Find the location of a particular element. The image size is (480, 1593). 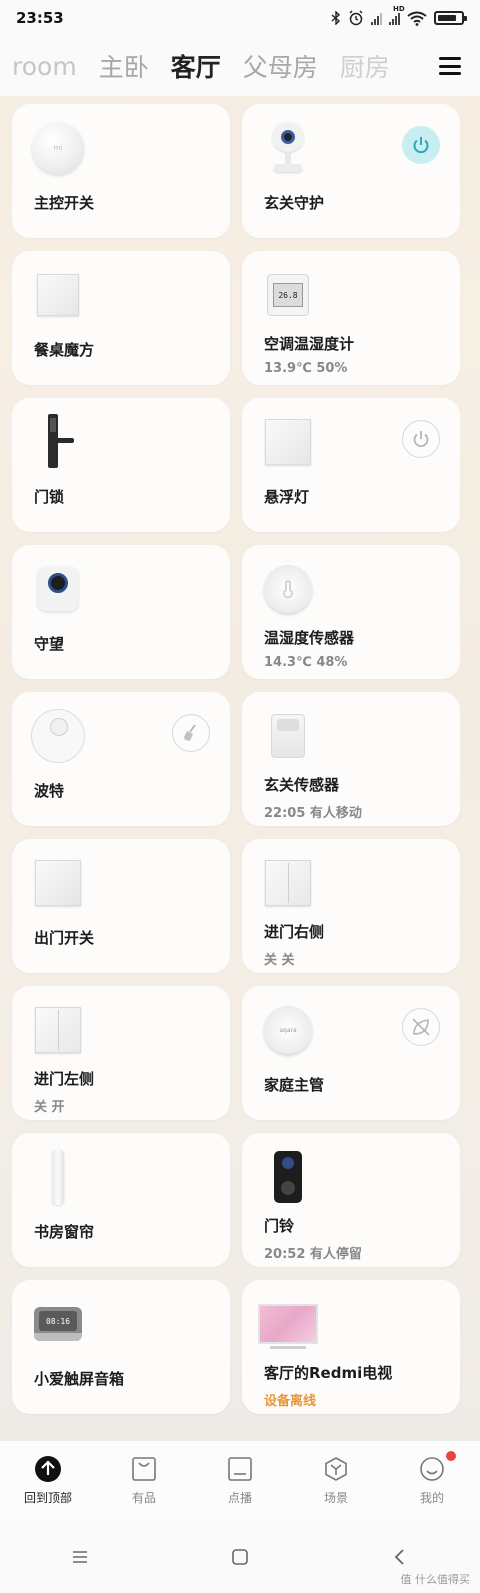

hub-icon: aqara is located at coordinates (288, 1030).